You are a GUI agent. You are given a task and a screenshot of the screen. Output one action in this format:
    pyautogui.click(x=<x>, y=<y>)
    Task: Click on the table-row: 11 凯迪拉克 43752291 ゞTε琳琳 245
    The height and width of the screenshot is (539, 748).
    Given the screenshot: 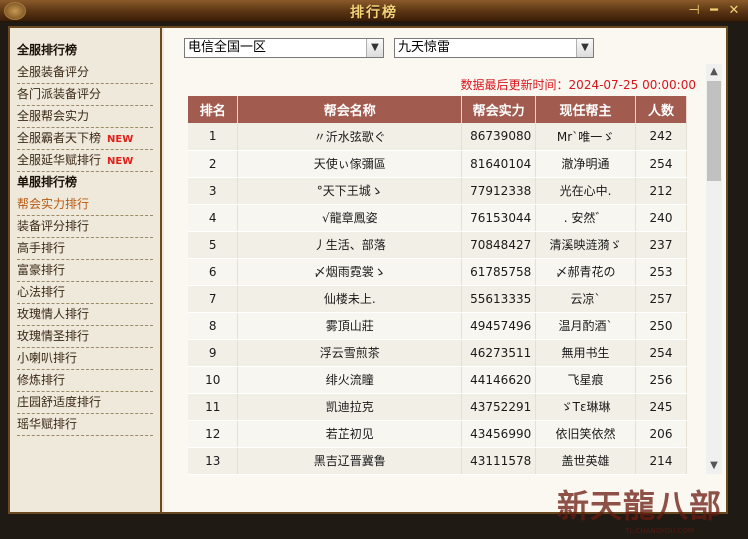 What is the action you would take?
    pyautogui.click(x=437, y=407)
    